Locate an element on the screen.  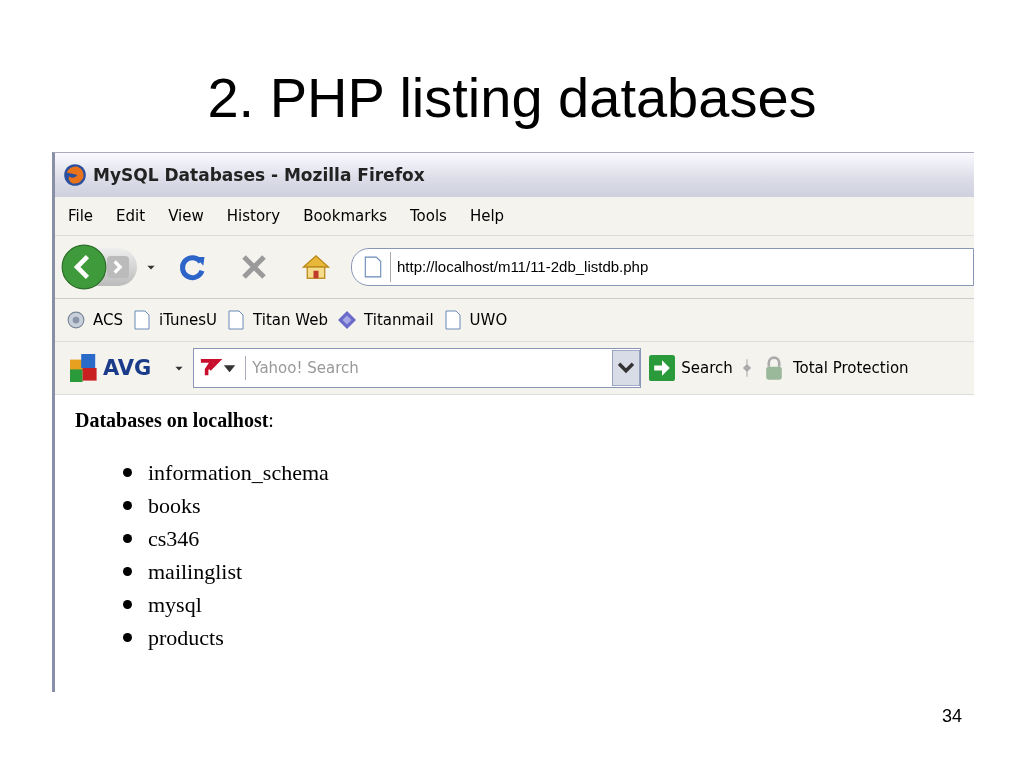
home-icon is located at coordinates (316, 267).